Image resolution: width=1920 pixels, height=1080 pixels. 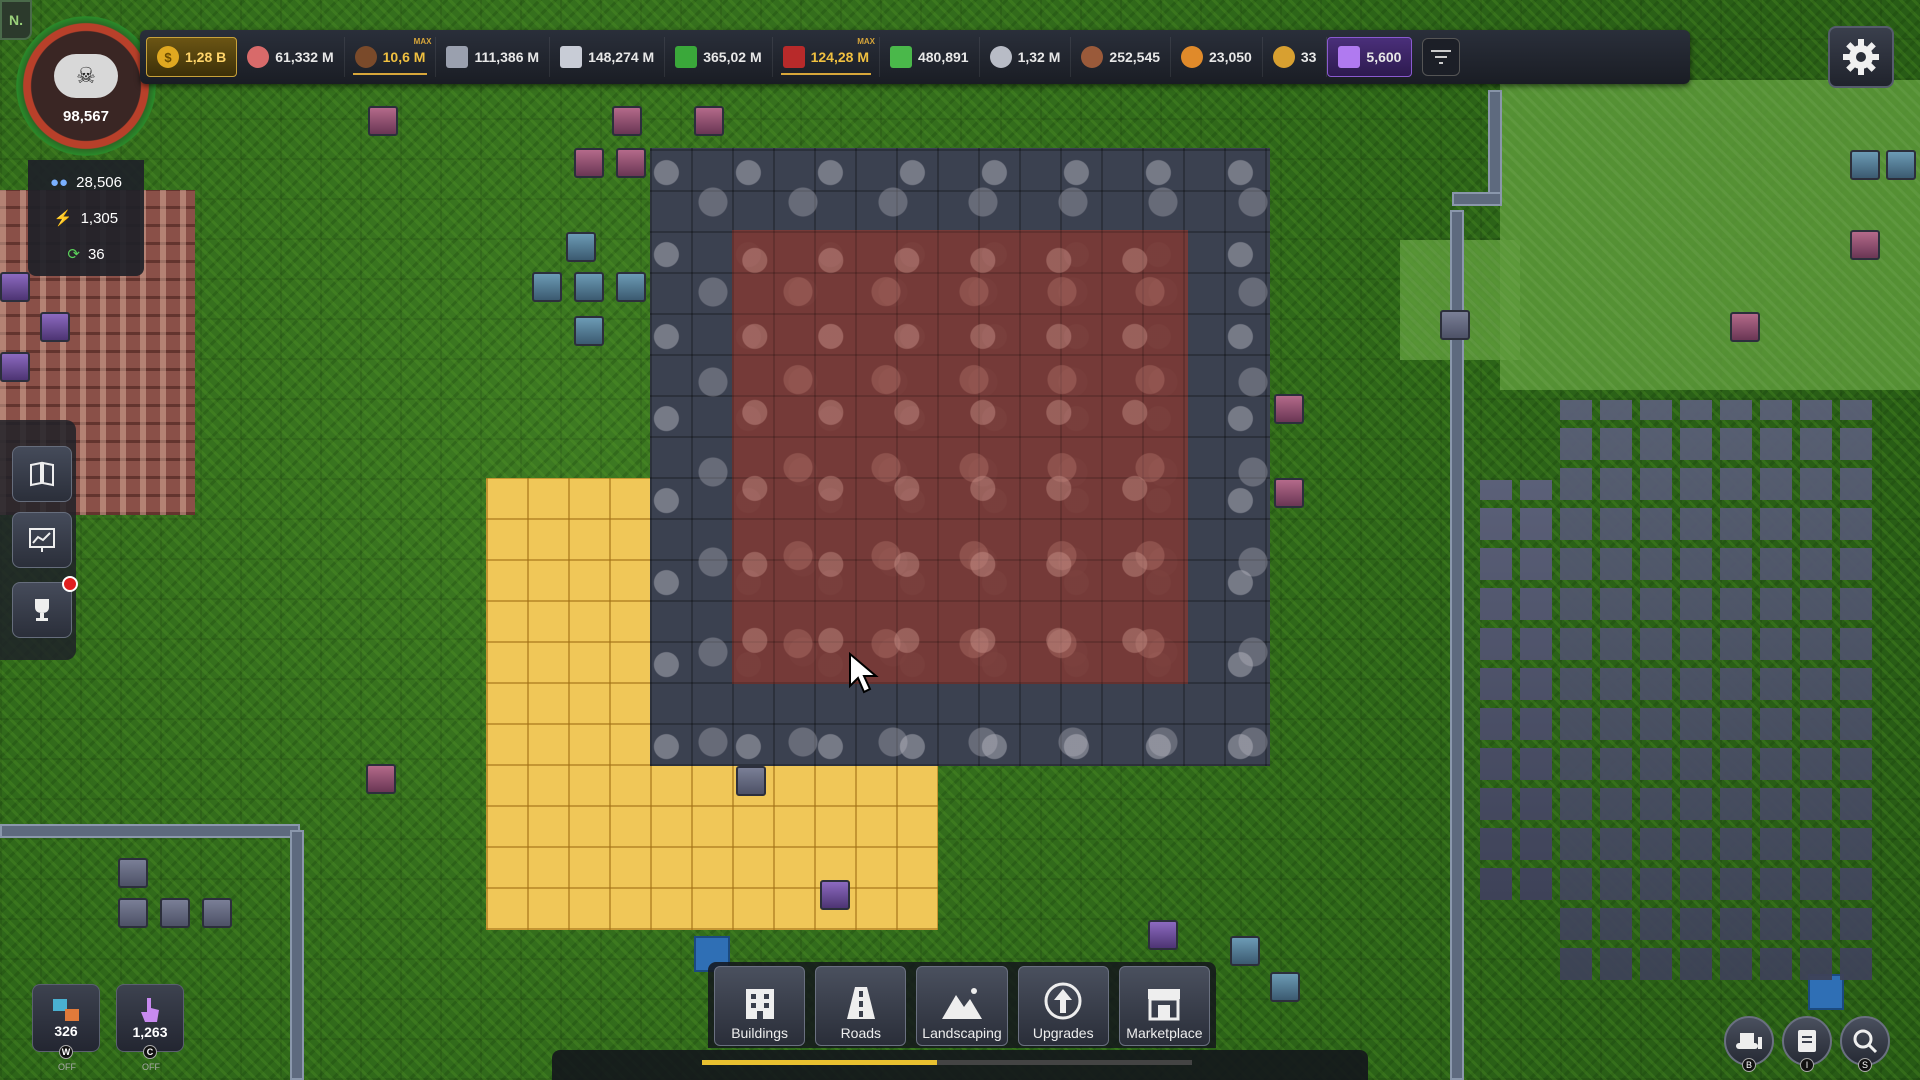 I want to click on stat-population: ●● 28,506, so click(x=86, y=182).